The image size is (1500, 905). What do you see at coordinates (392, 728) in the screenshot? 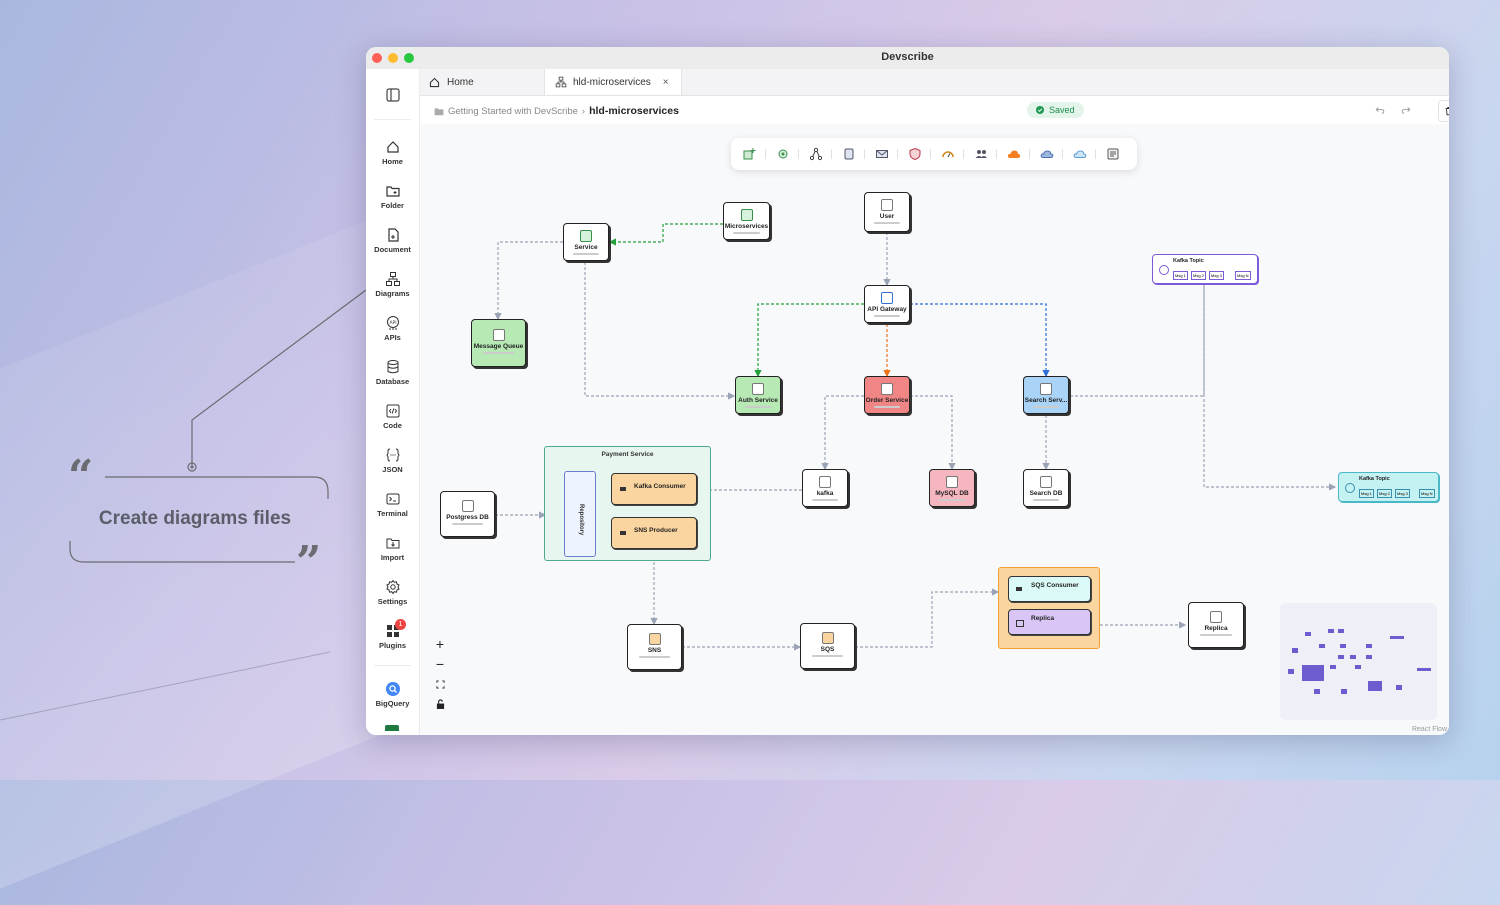
I see `sidebar-more-item` at bounding box center [392, 728].